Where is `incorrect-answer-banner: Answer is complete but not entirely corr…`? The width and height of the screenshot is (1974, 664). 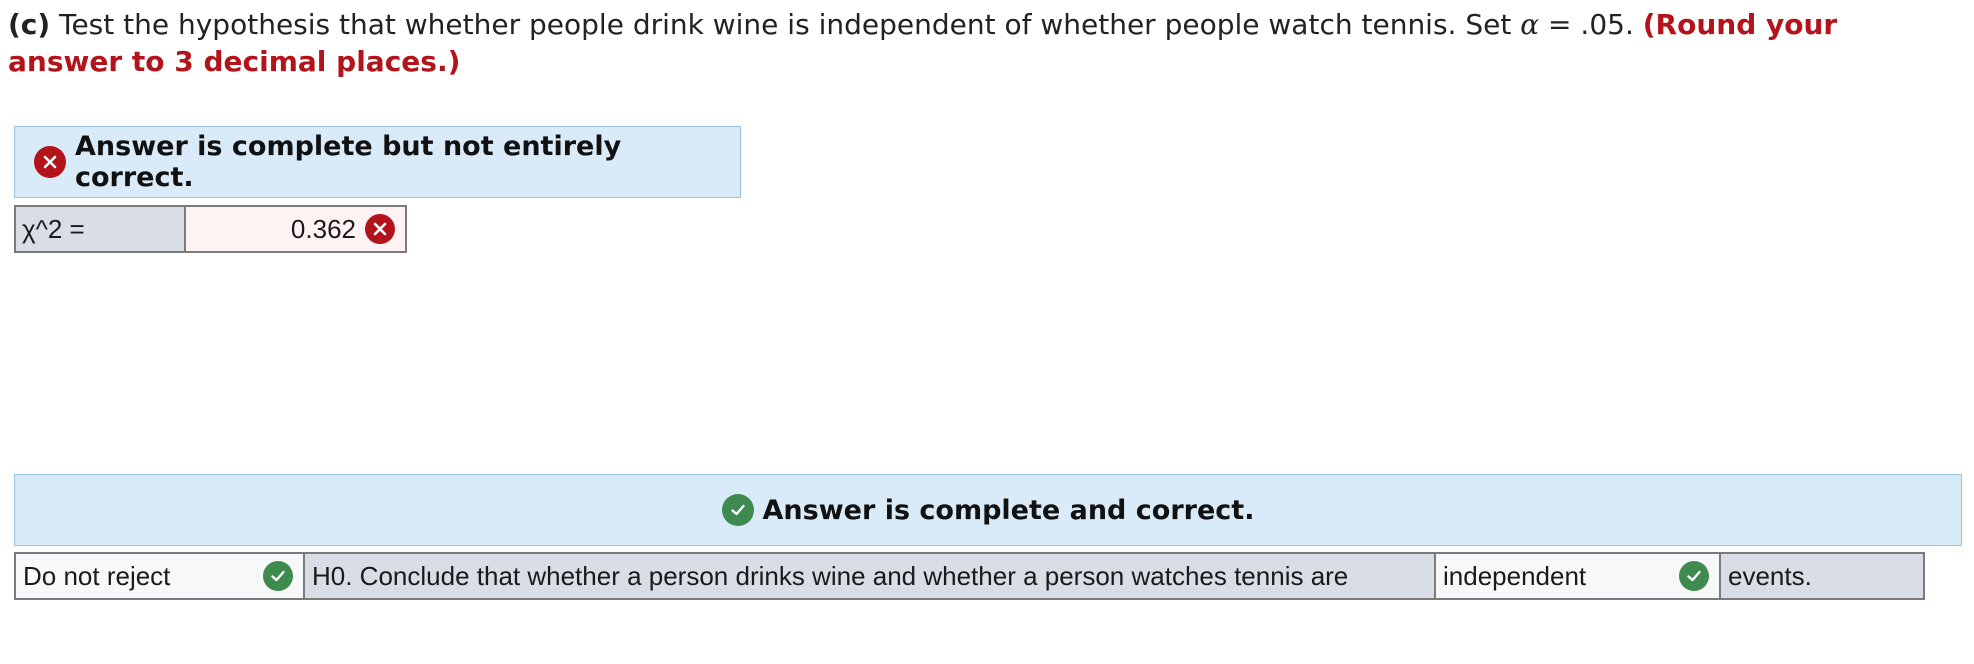 incorrect-answer-banner: Answer is complete but not entirely corr… is located at coordinates (377, 162).